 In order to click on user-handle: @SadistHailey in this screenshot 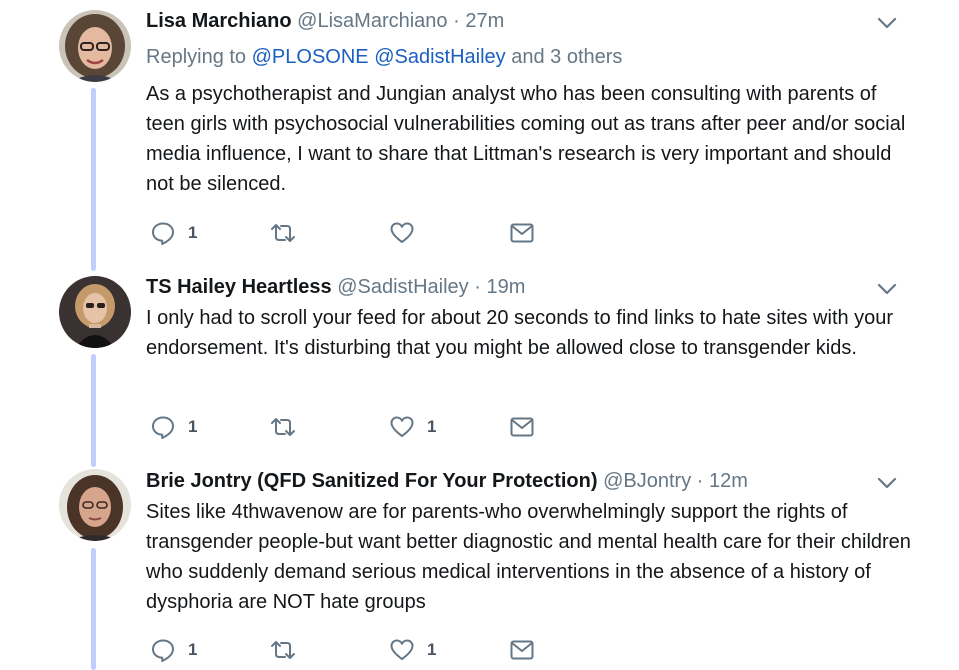, I will do `click(402, 287)`.